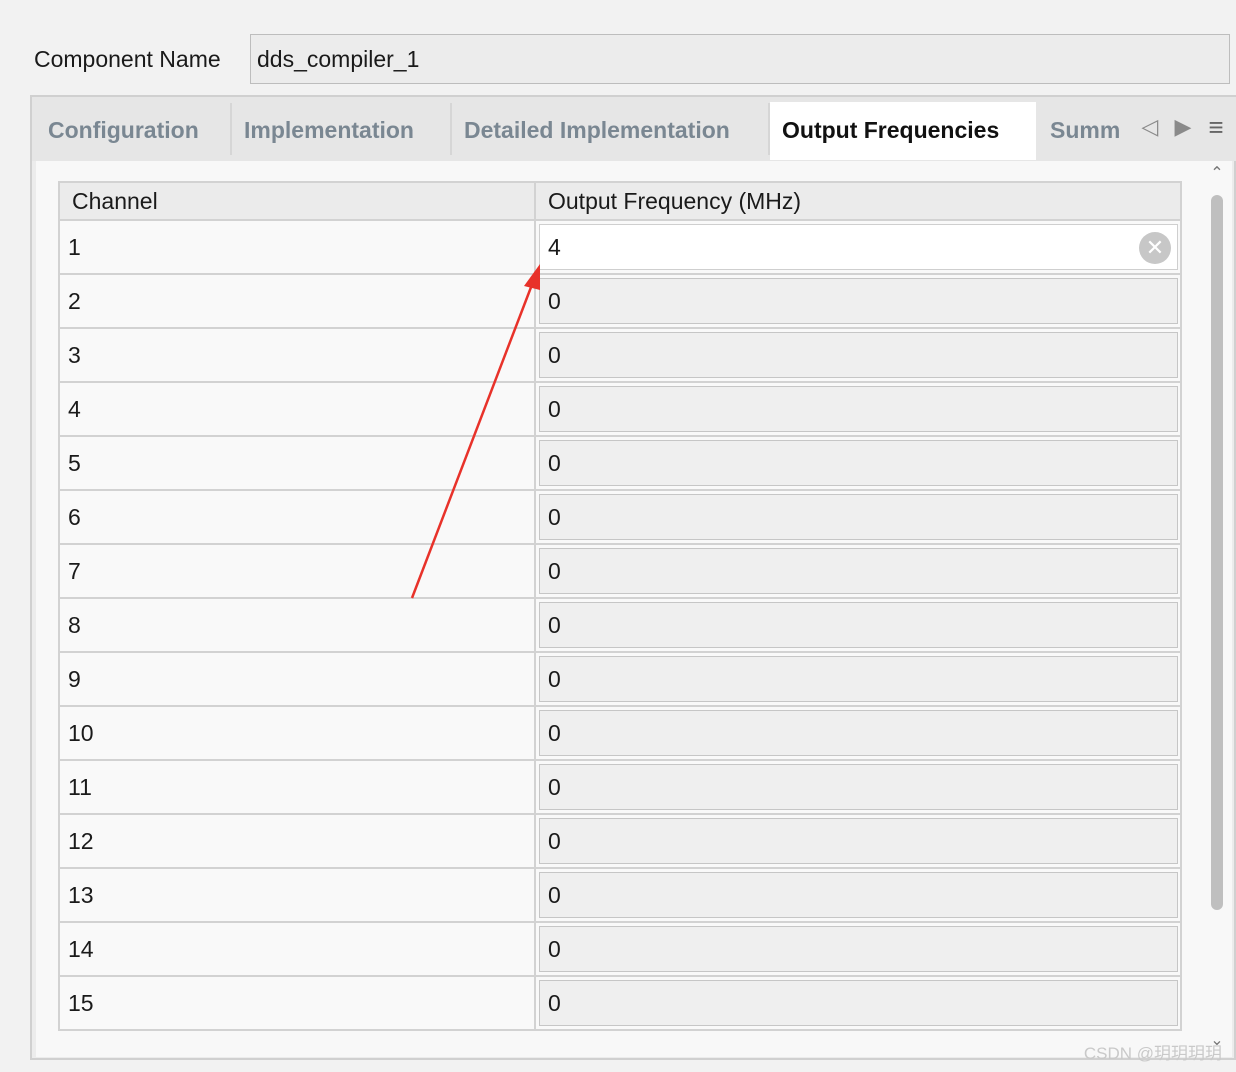  Describe the element at coordinates (297, 201) in the screenshot. I see `column-header-channel: Channel` at that location.